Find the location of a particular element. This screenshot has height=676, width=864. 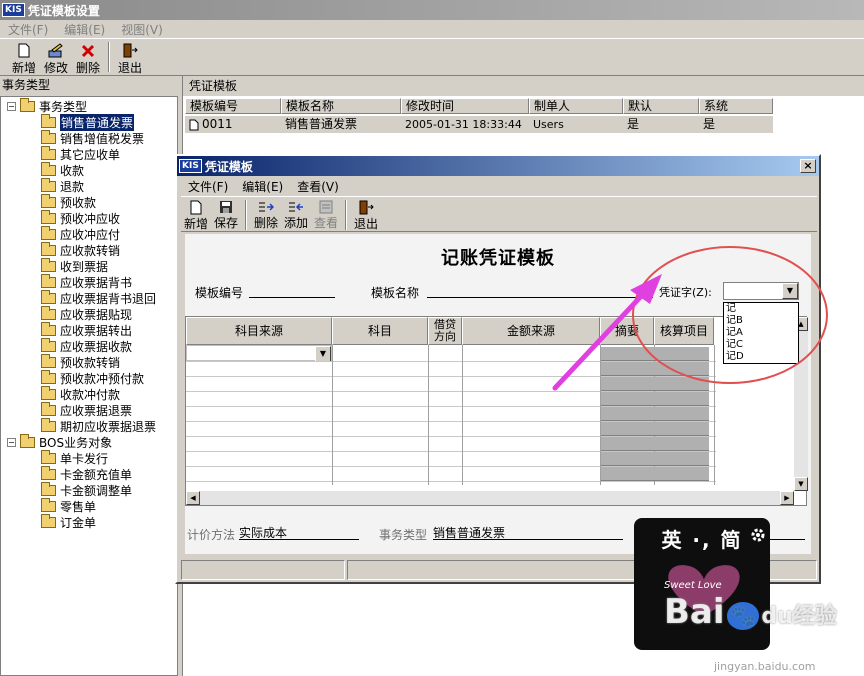

tree-item: 收款 is located at coordinates (62, 169).